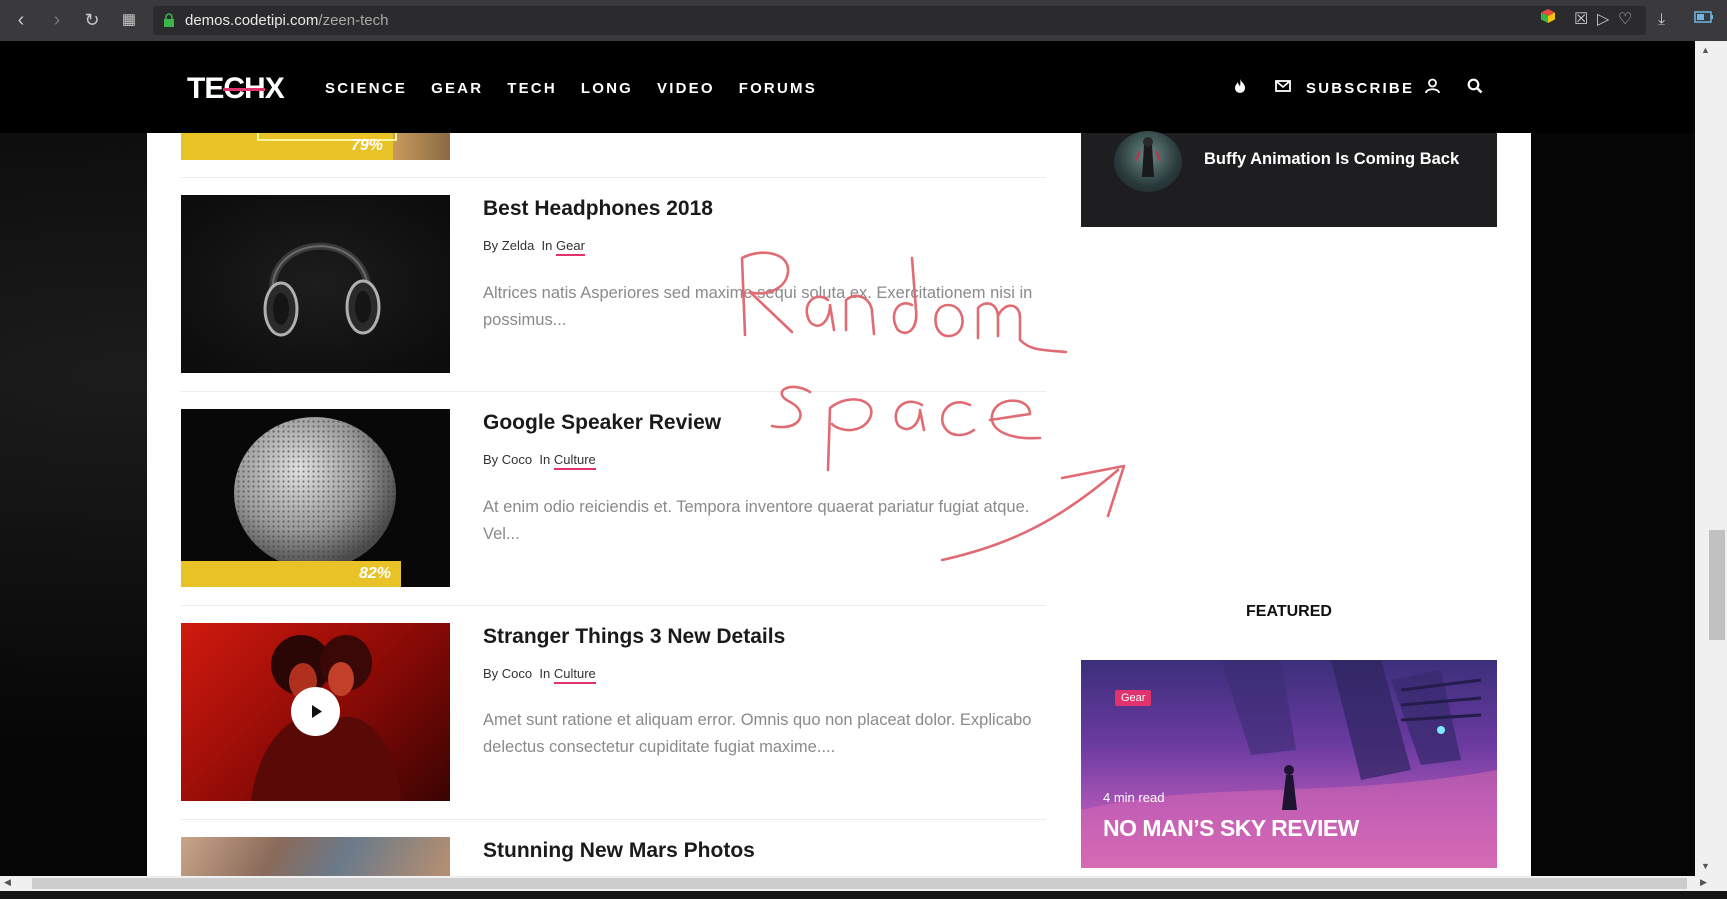 The height and width of the screenshot is (899, 1727). I want to click on nav-science: SCIENCE, so click(366, 88).